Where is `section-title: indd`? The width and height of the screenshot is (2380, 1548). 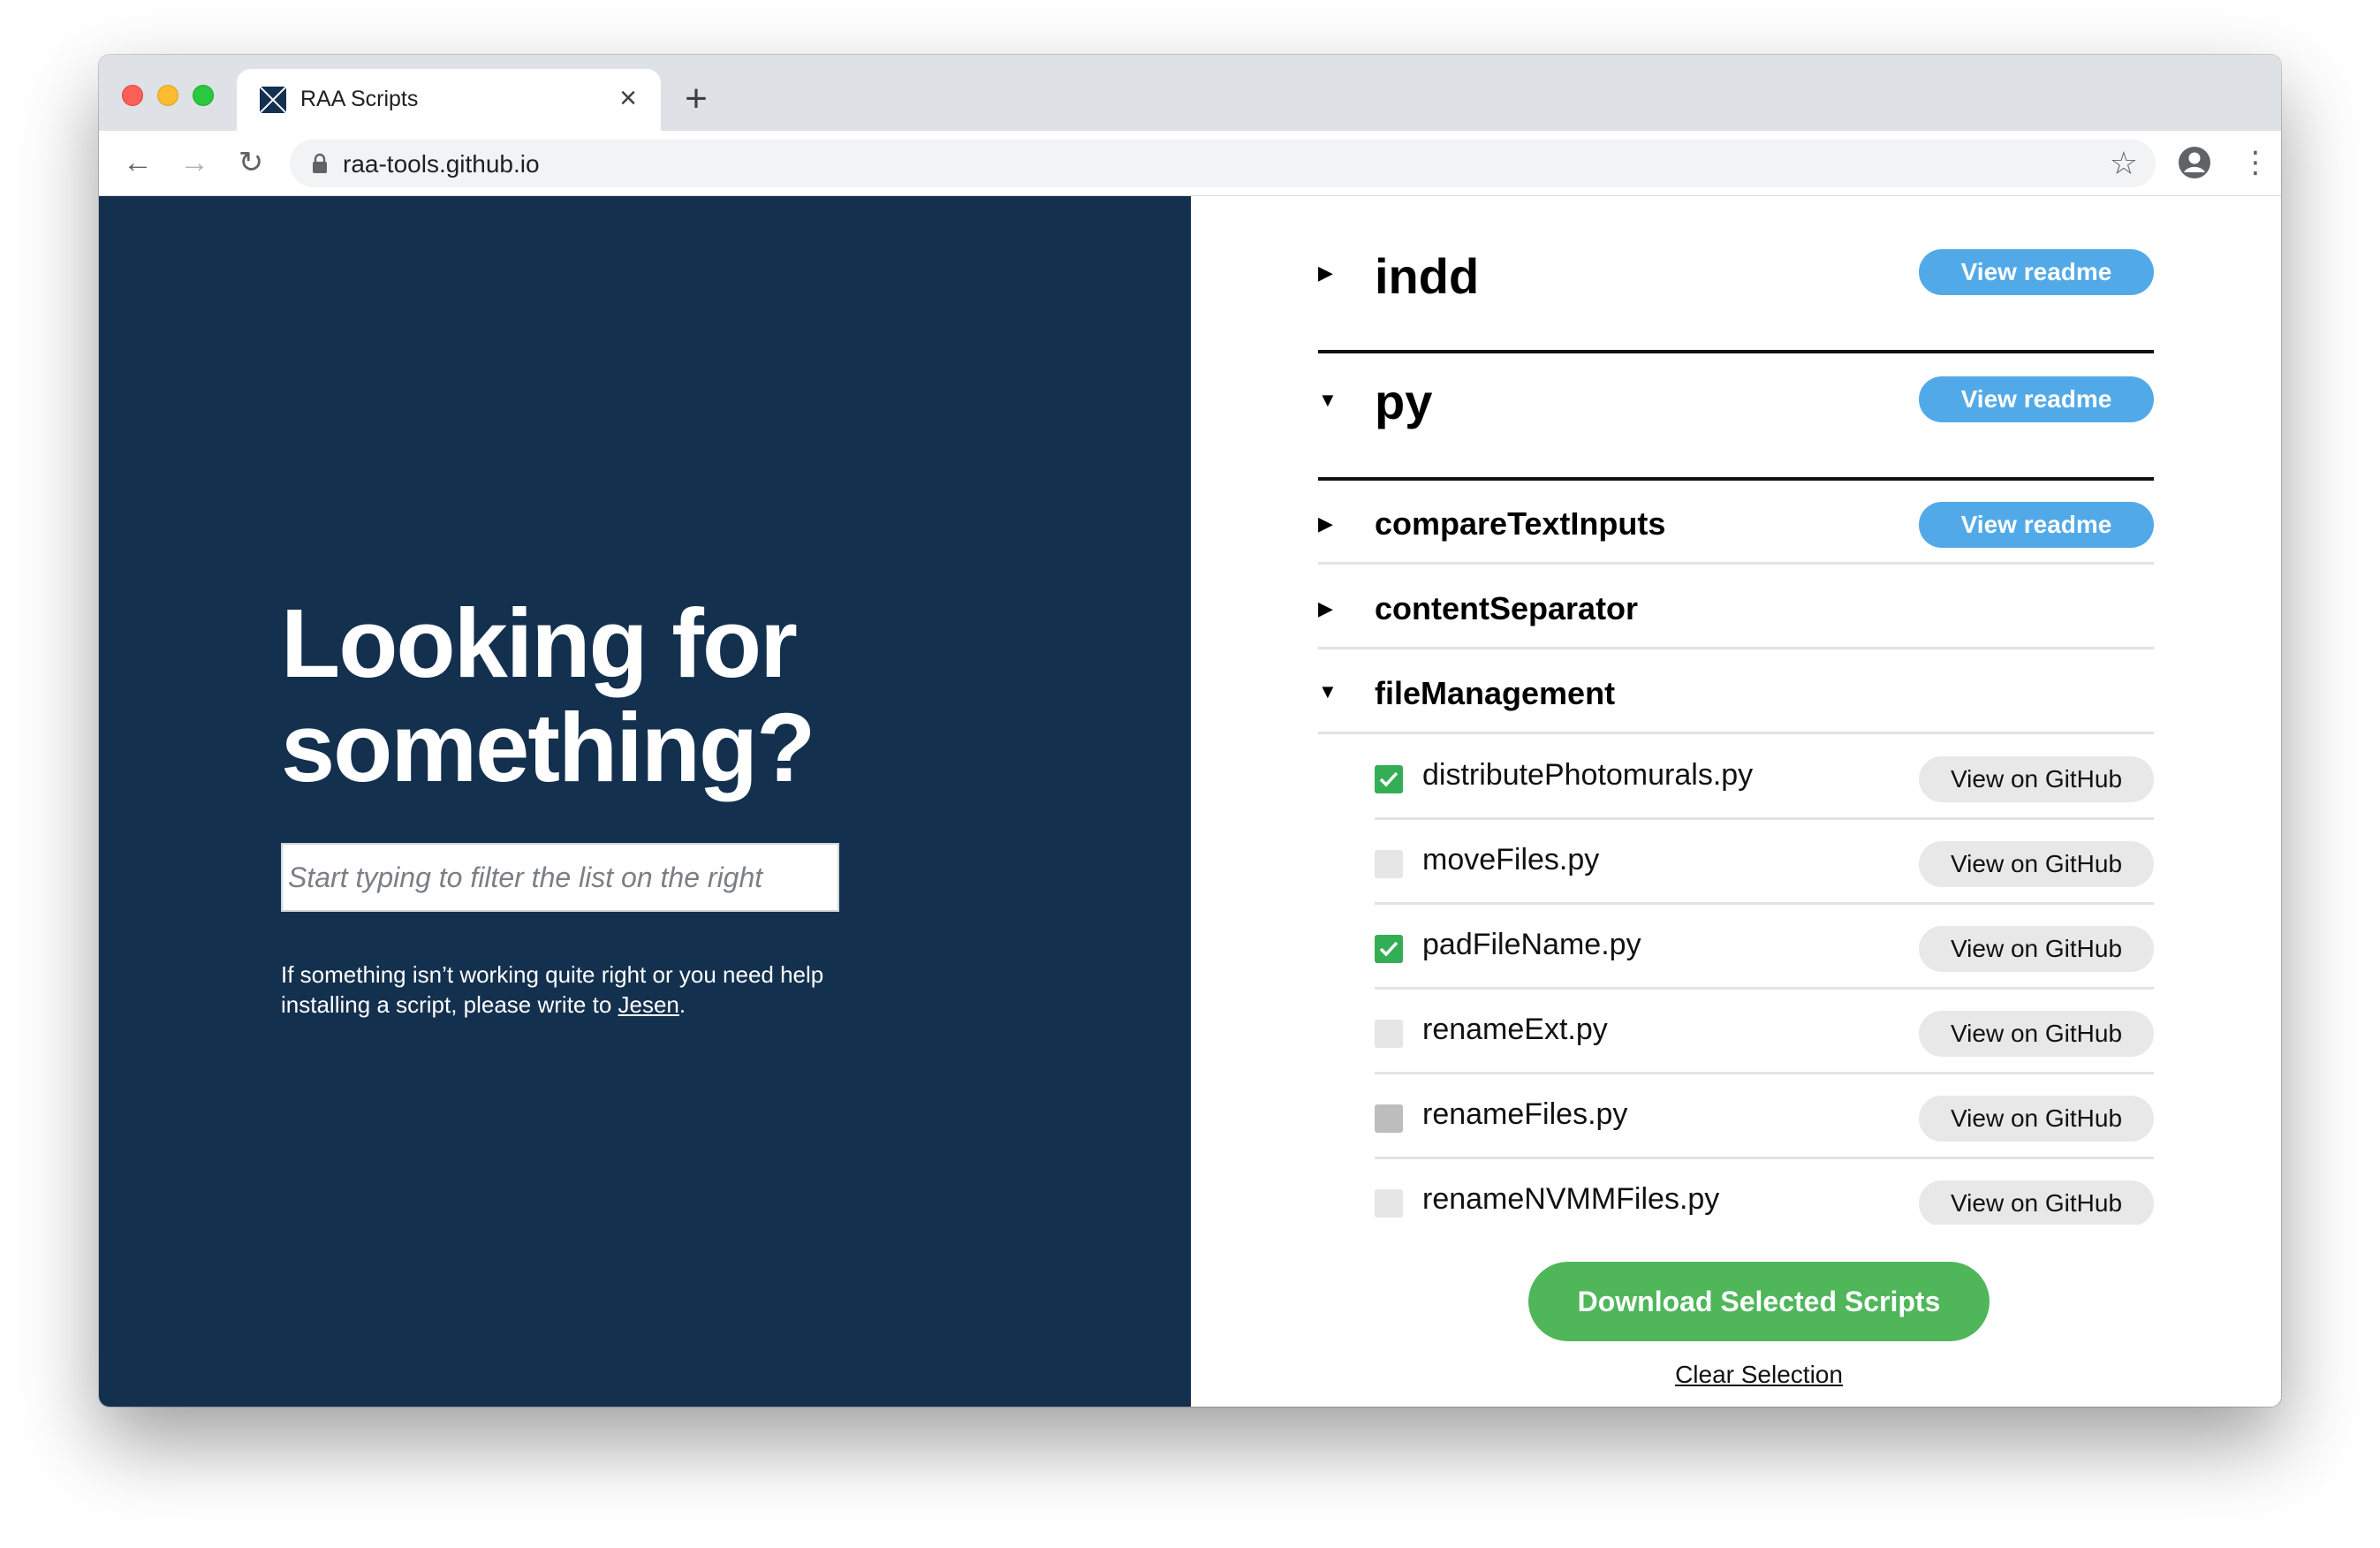 section-title: indd is located at coordinates (1427, 276).